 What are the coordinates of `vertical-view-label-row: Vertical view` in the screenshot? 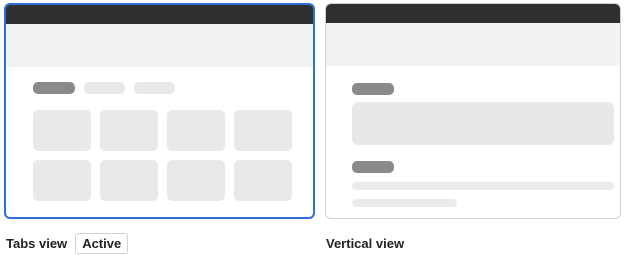 It's located at (365, 243).